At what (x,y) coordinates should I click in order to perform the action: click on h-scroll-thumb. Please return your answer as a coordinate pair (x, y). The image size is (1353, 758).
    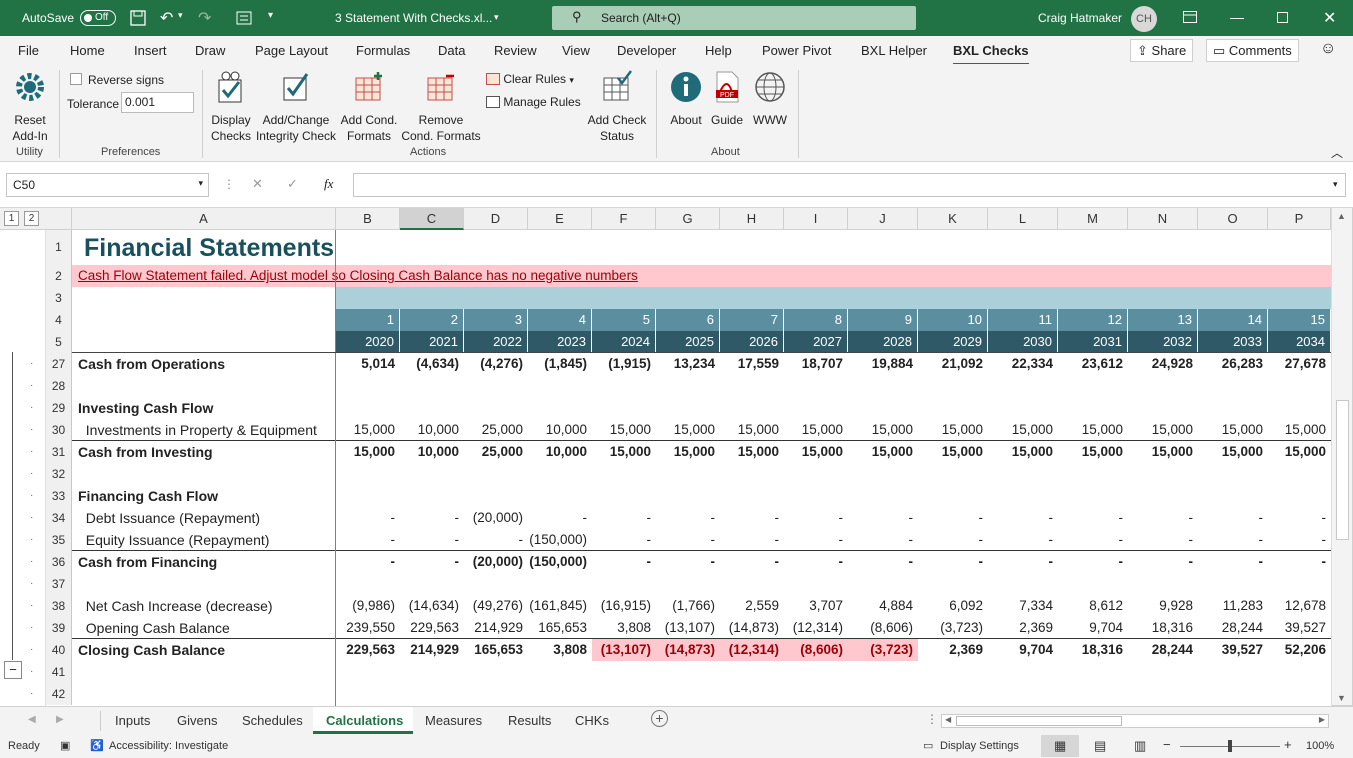
    Looking at the image, I should click on (1039, 721).